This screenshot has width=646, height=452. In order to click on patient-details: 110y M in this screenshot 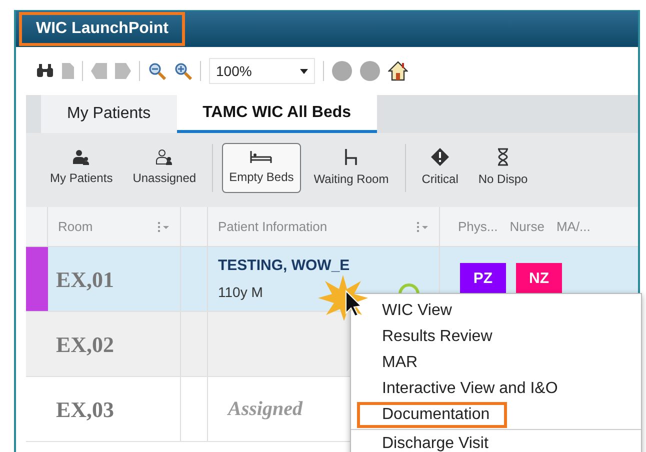, I will do `click(240, 292)`.